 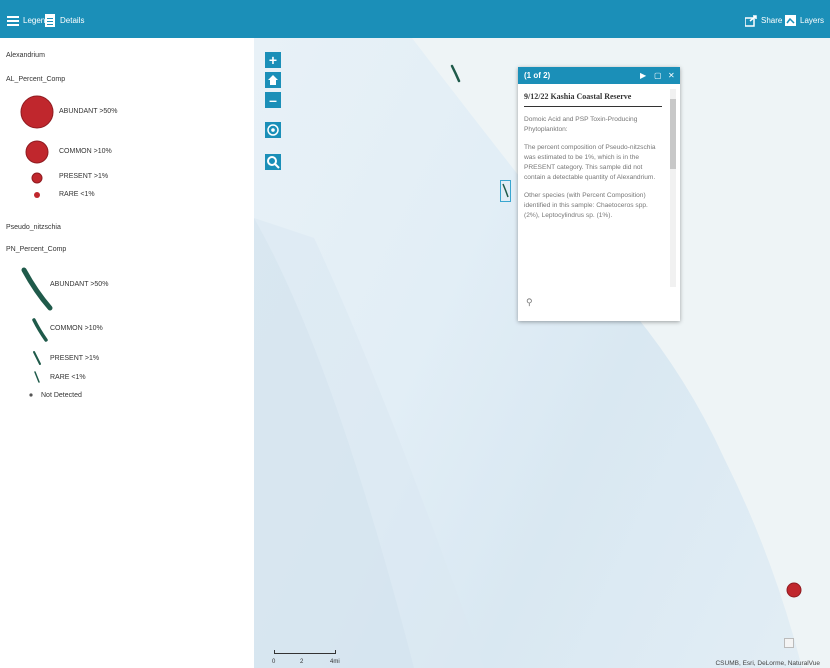 I want to click on pseudo-nitzschia-marker, so click(x=456, y=74).